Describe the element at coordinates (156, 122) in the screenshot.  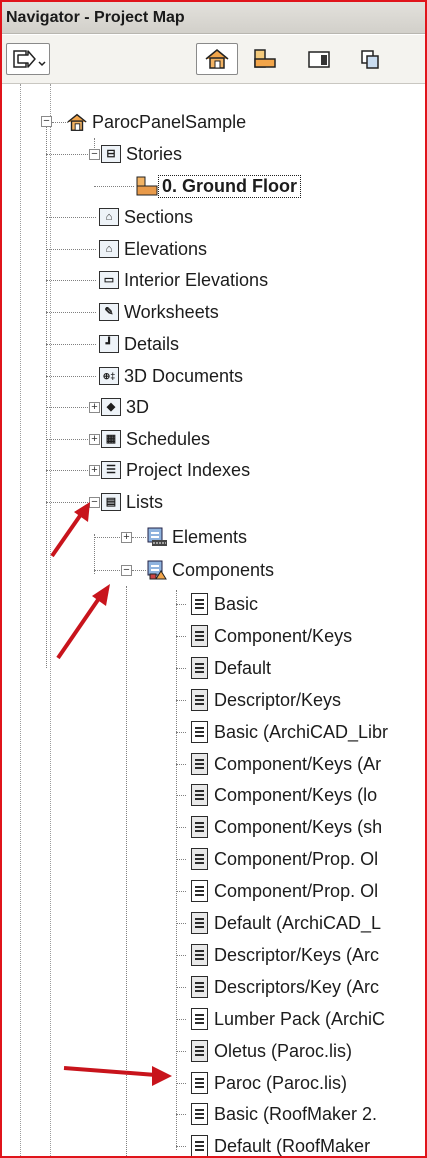
I see `tree-item-root: ParocPanelSample` at that location.